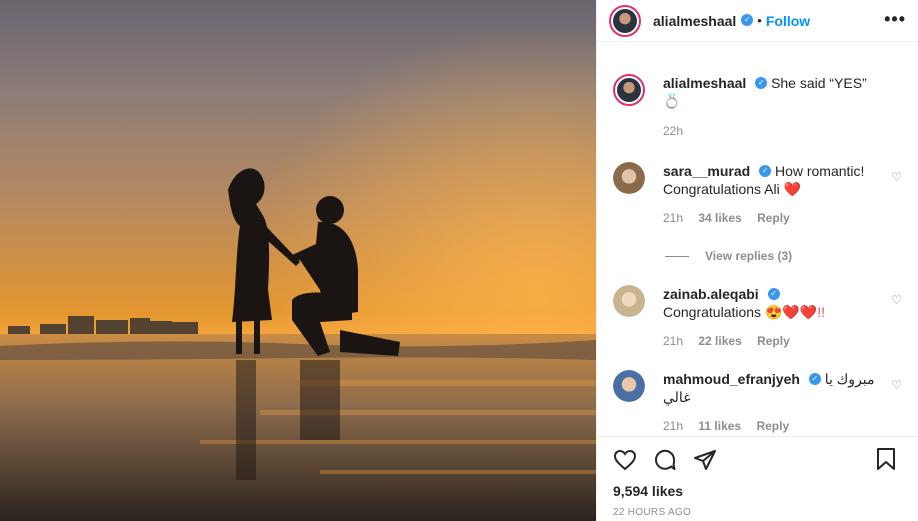  I want to click on comment-username: mahmoud_efranjyeh, so click(731, 379).